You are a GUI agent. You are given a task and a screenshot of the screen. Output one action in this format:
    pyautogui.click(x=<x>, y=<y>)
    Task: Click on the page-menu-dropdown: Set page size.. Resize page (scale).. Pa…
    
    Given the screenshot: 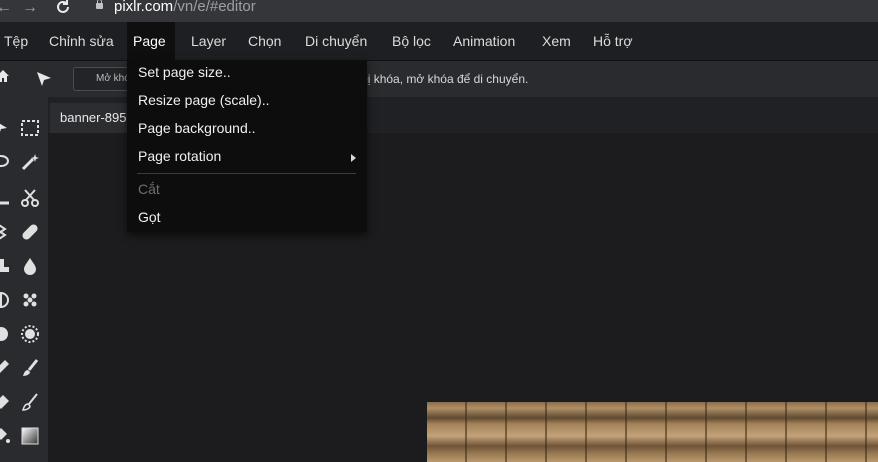 What is the action you would take?
    pyautogui.click(x=247, y=146)
    